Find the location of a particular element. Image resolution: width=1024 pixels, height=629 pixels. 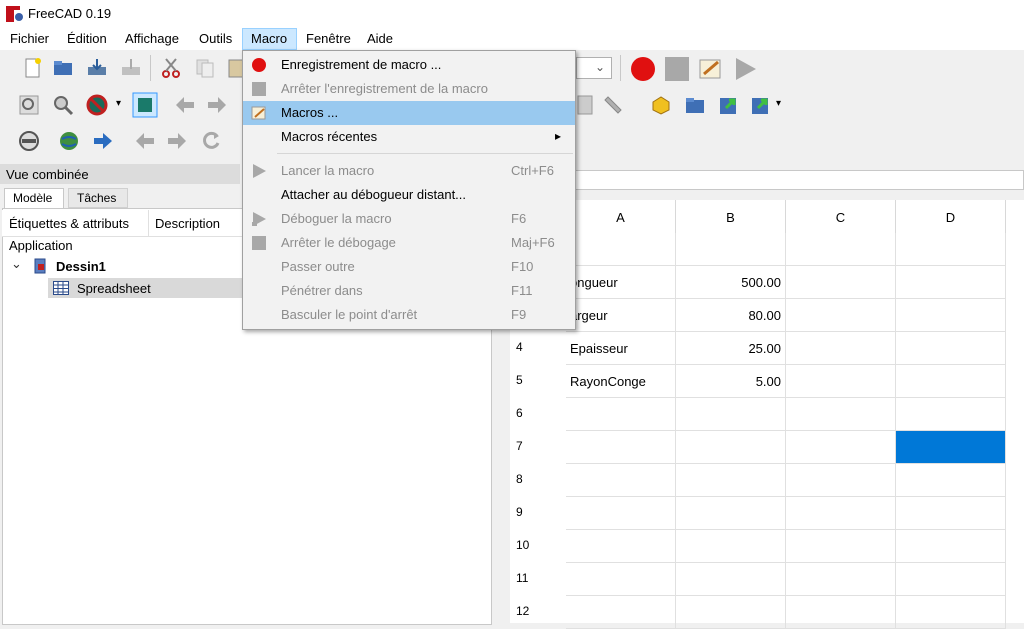

selected-cell-d7 is located at coordinates (951, 447).